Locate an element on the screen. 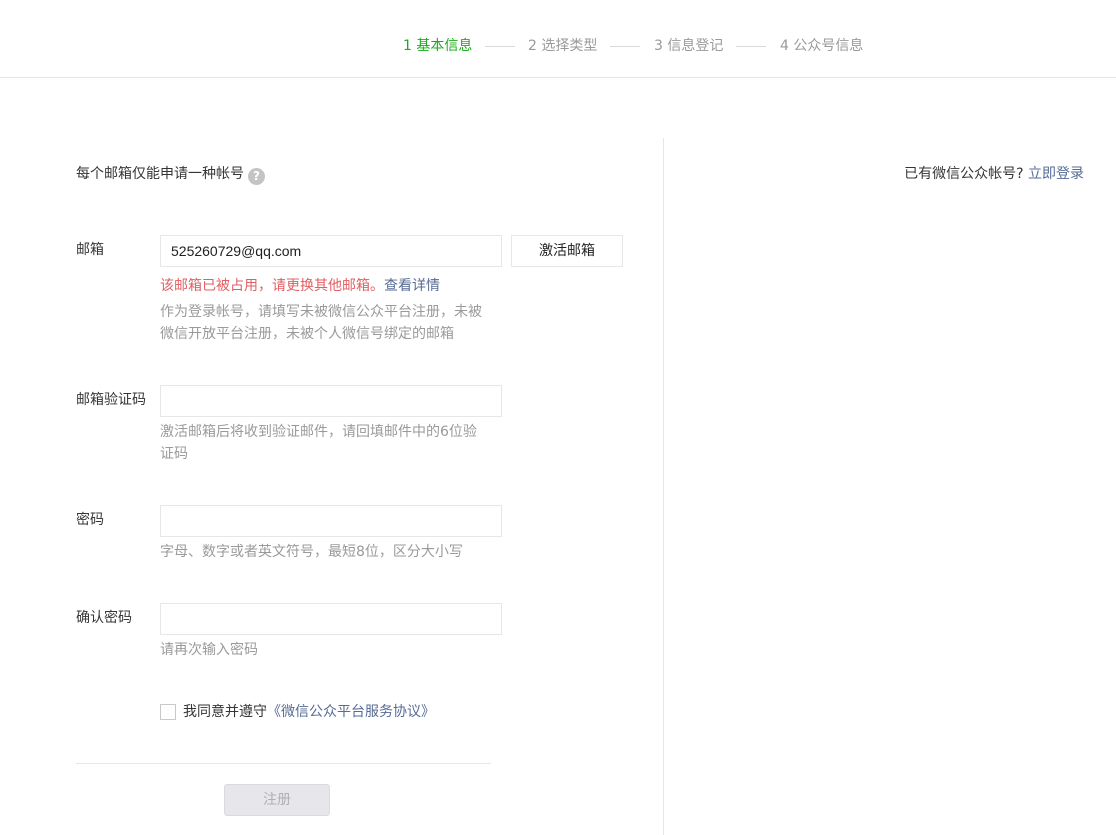  email-error-text: 该邮箱已被占用，请更换其他邮箱。 is located at coordinates (272, 286).